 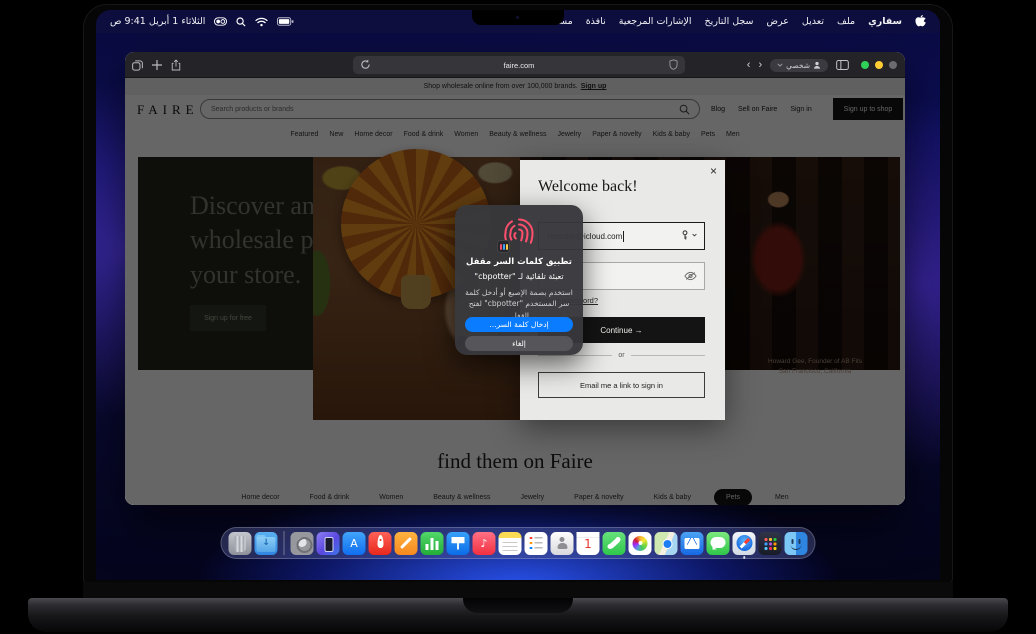 I want to click on show-password-icon, so click(x=690, y=276).